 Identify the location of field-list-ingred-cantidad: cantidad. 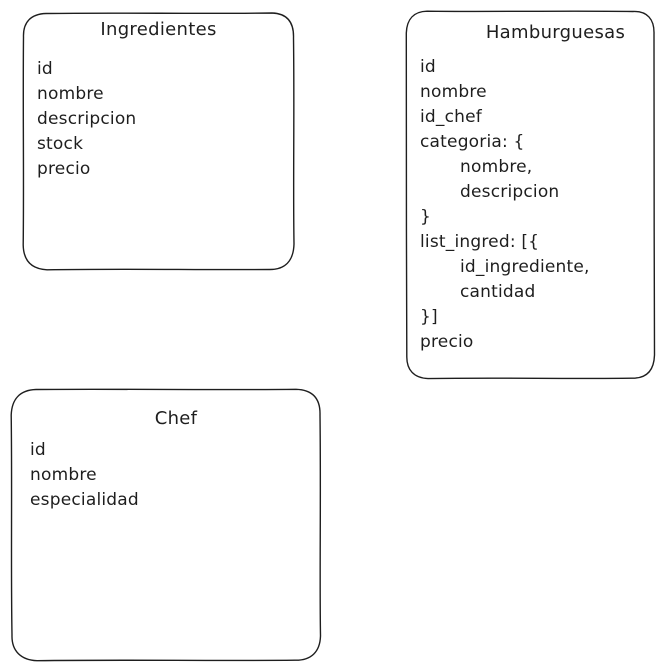
(498, 292).